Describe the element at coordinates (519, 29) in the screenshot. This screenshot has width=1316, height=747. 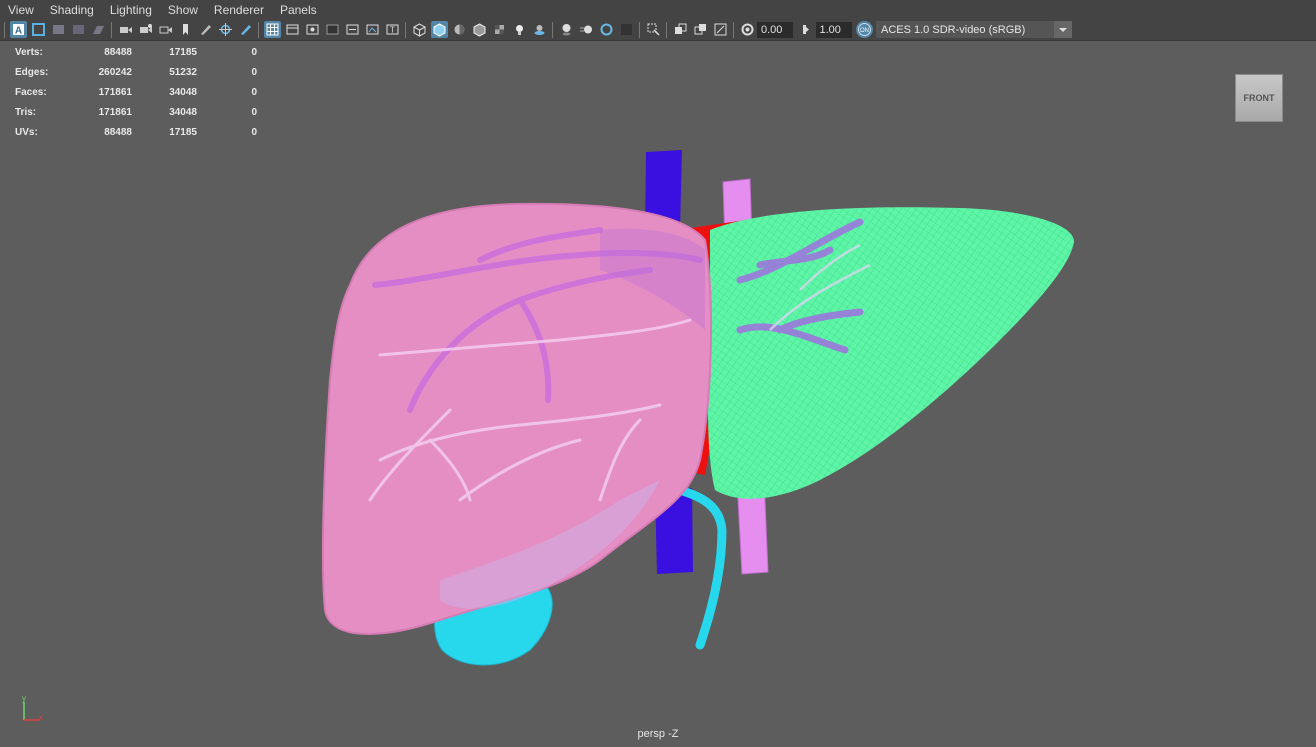
I see `lights-icon` at that location.